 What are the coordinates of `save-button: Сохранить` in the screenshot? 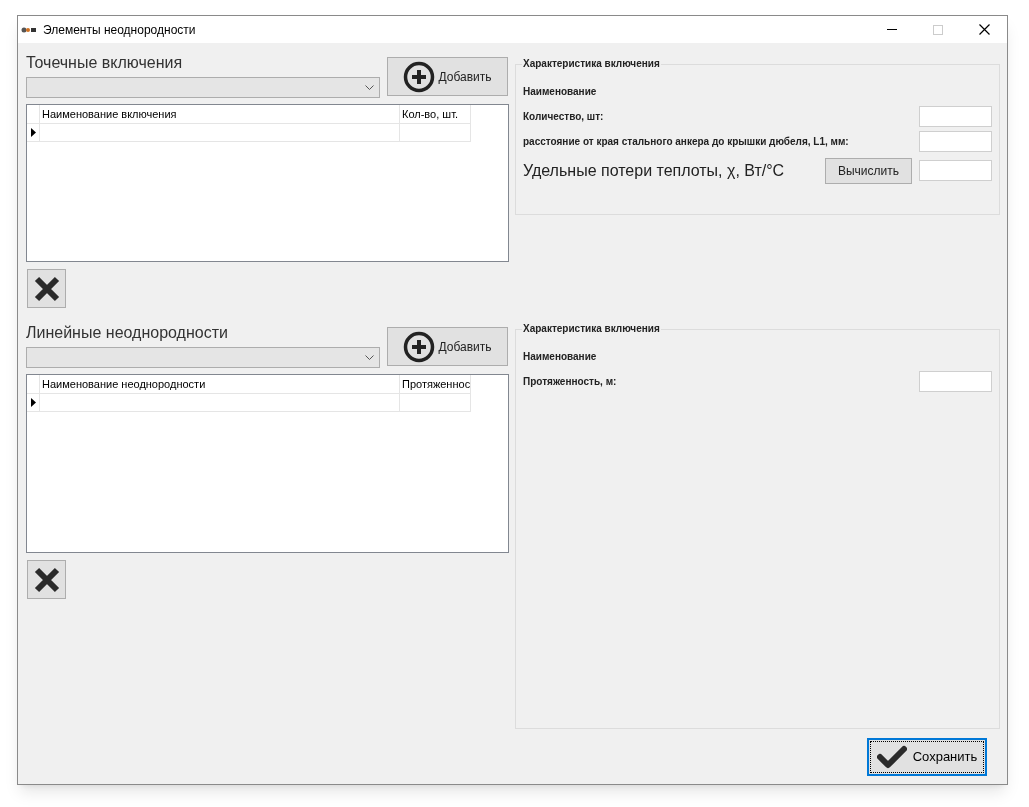 It's located at (927, 757).